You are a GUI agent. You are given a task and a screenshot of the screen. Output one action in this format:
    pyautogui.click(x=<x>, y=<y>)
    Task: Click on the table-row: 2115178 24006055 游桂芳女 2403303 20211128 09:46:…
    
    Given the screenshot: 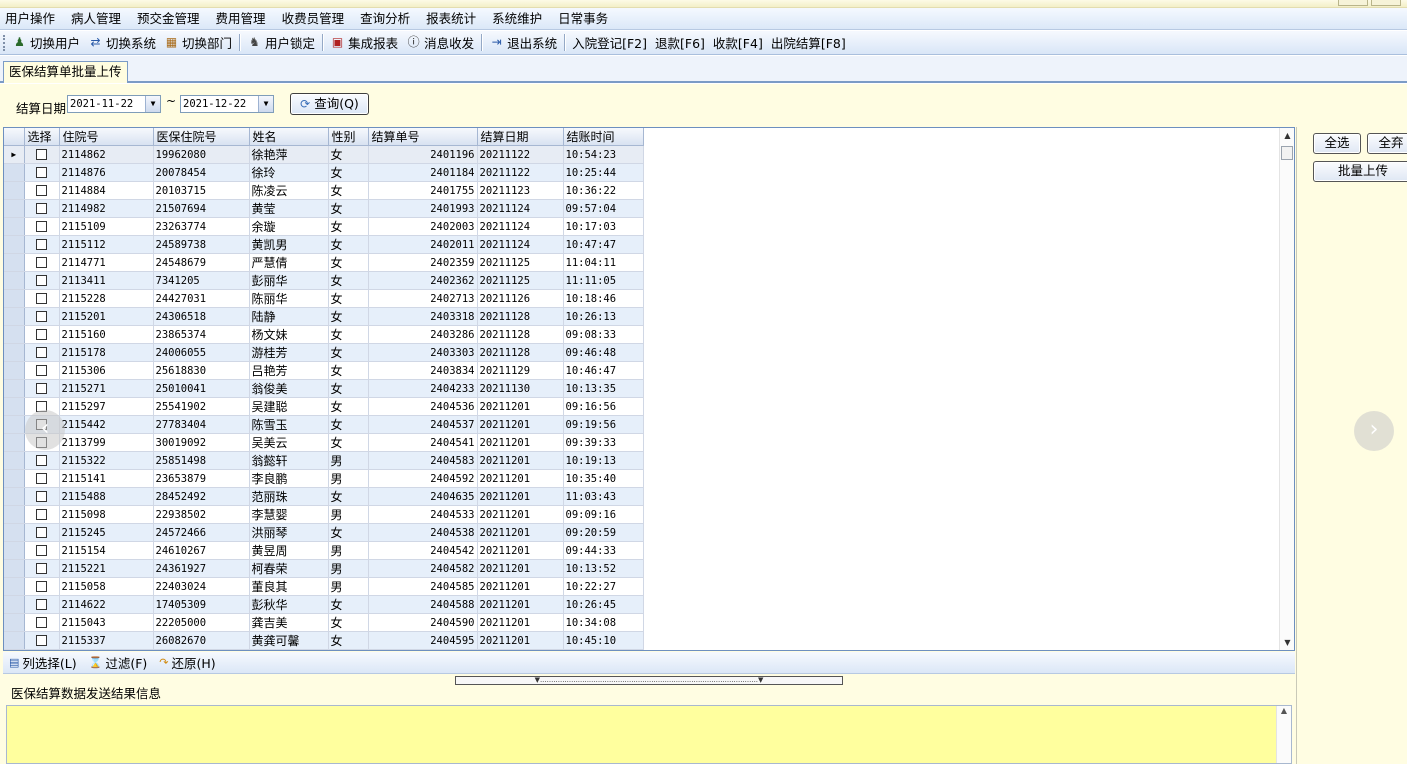 What is the action you would take?
    pyautogui.click(x=324, y=352)
    